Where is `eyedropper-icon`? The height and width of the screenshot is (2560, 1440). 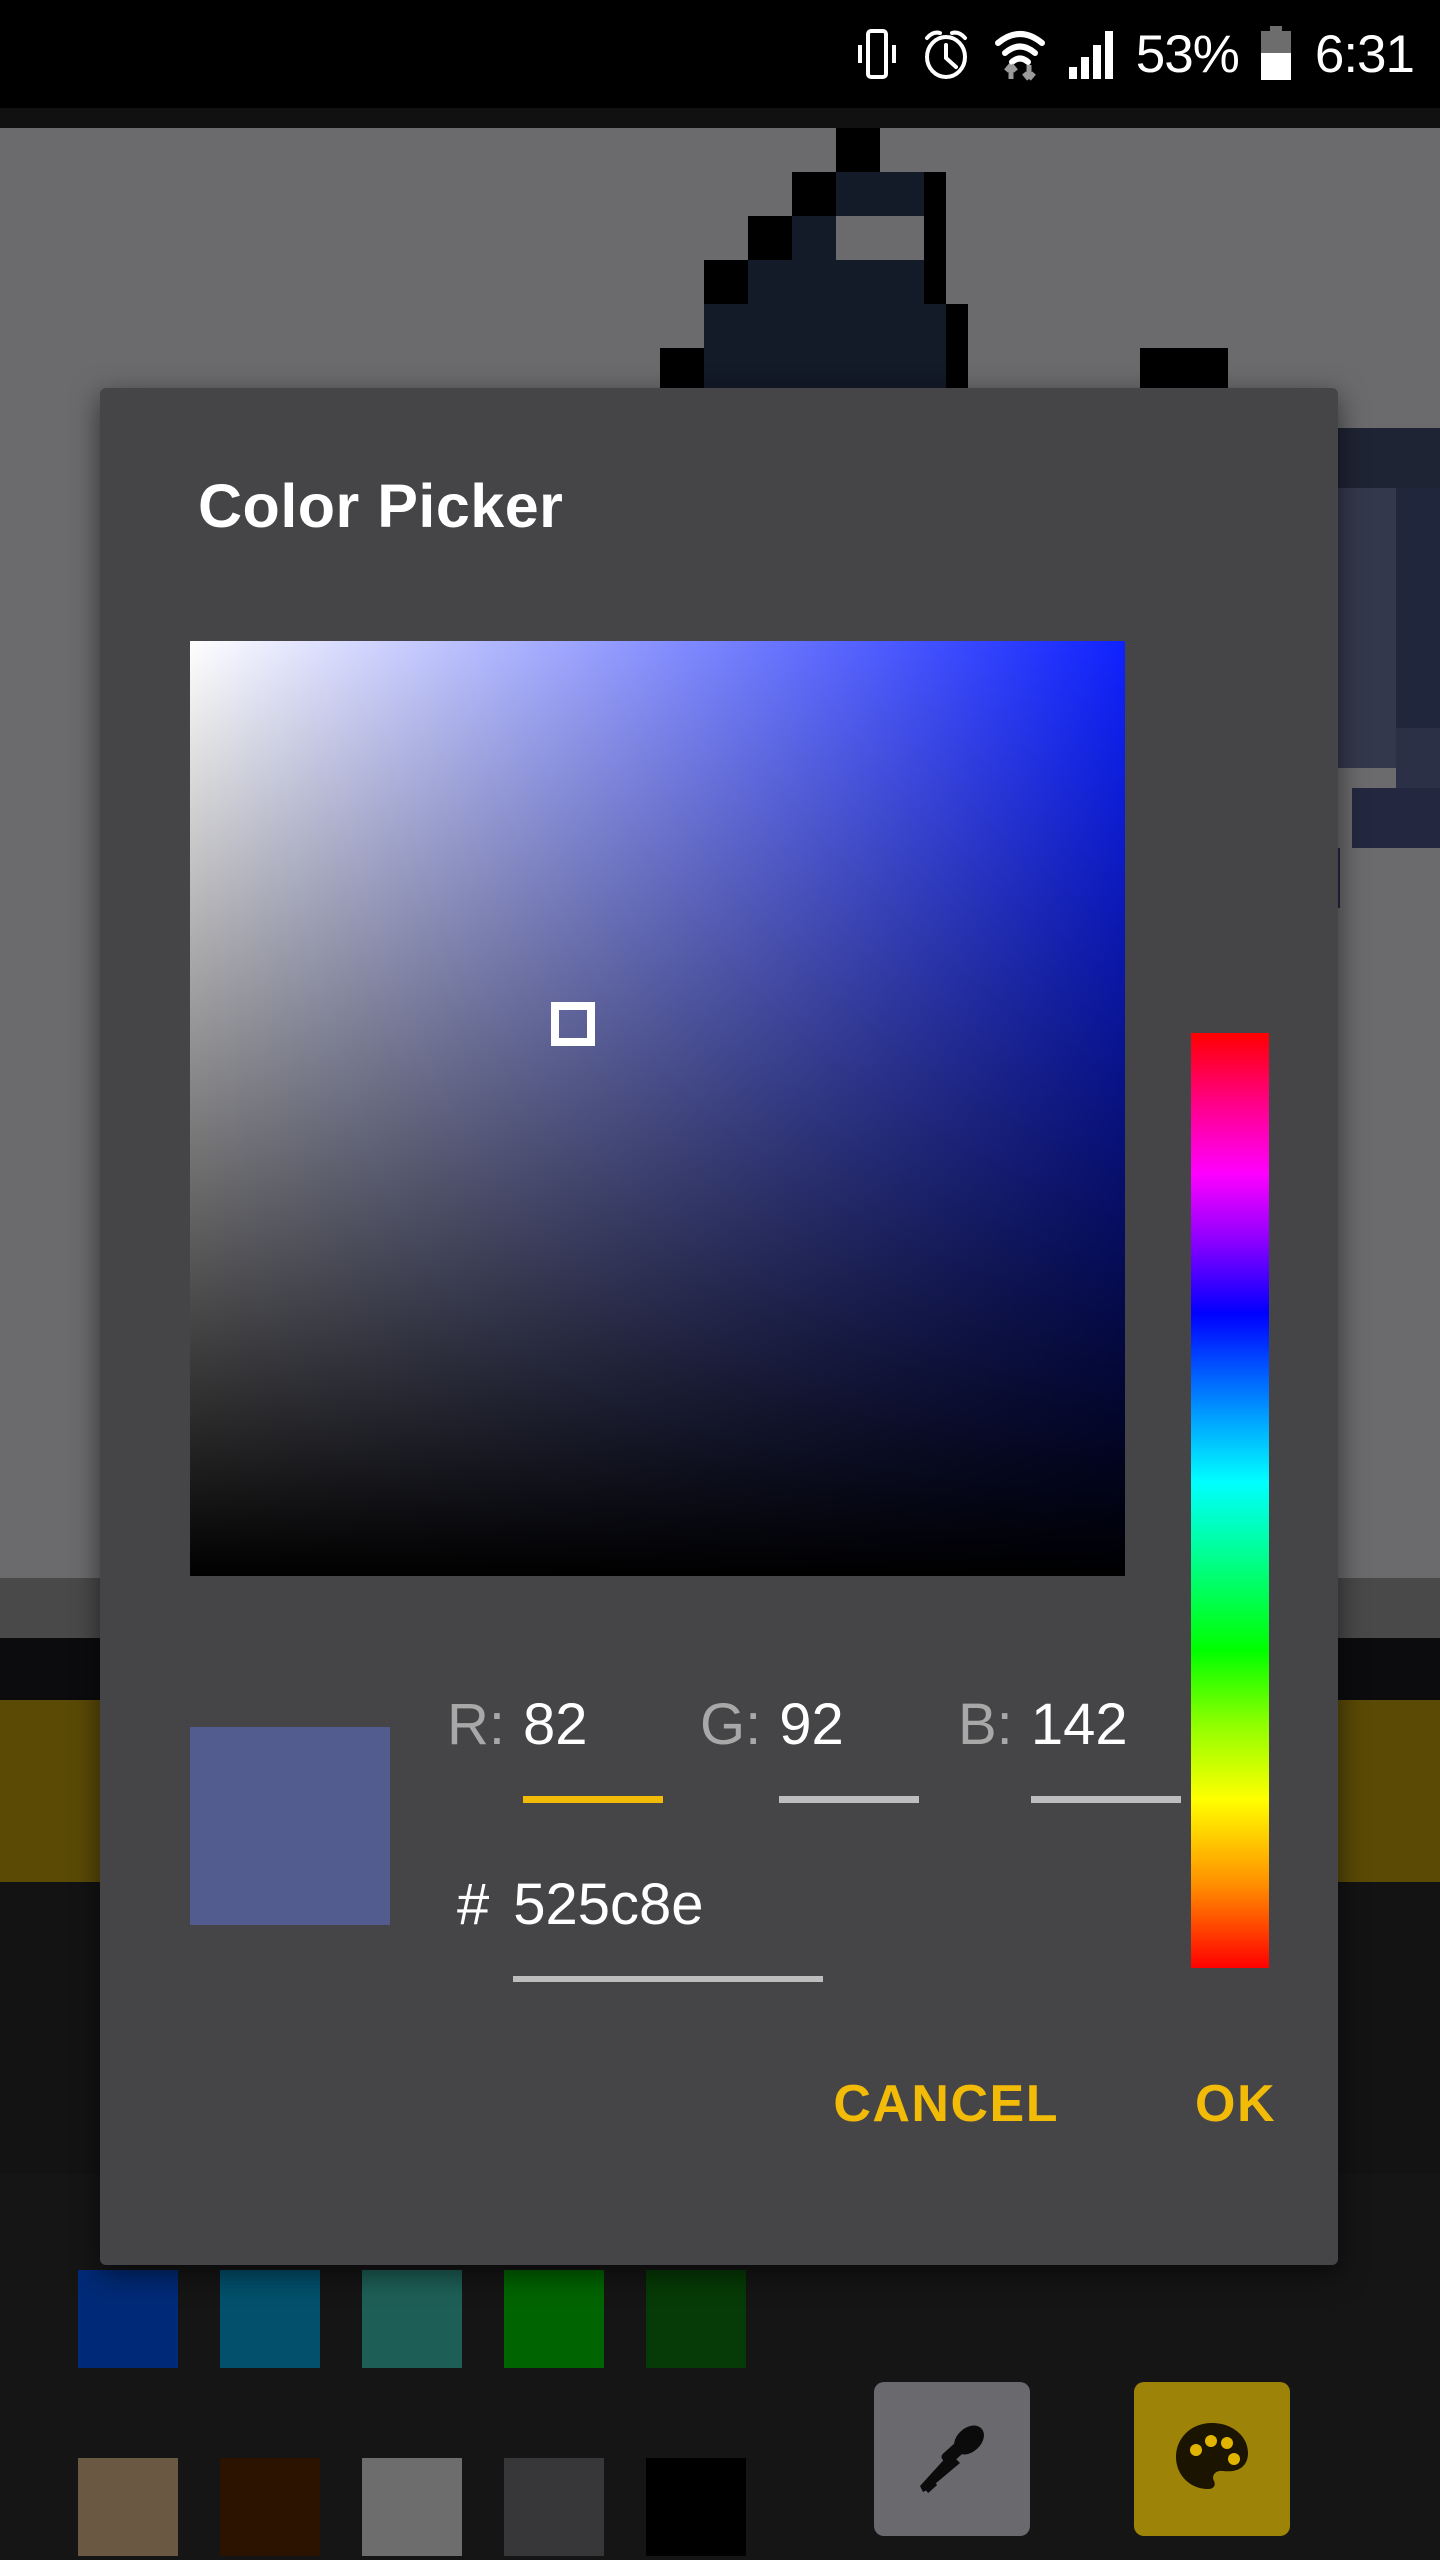 eyedropper-icon is located at coordinates (952, 2459).